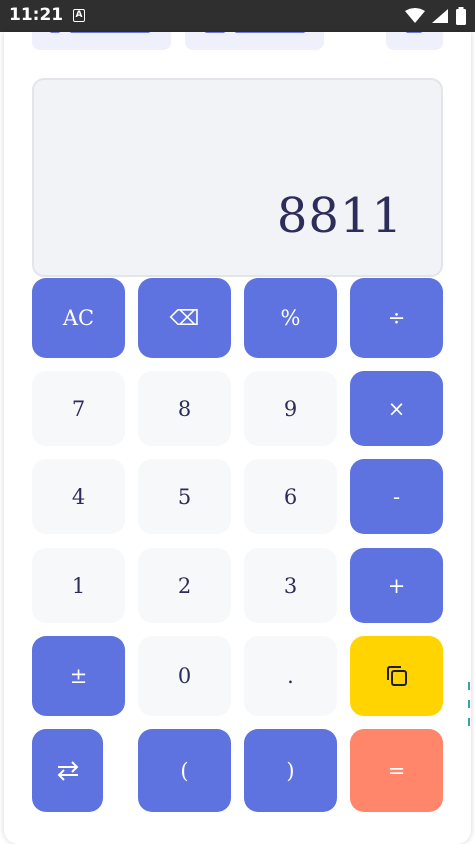 The width and height of the screenshot is (475, 844). I want to click on swap-button, so click(67, 770).